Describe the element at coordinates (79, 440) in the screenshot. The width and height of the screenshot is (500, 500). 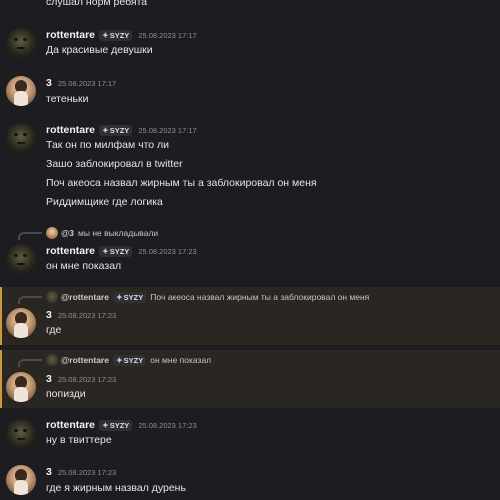
I see `message-text: ну в твиттере` at that location.